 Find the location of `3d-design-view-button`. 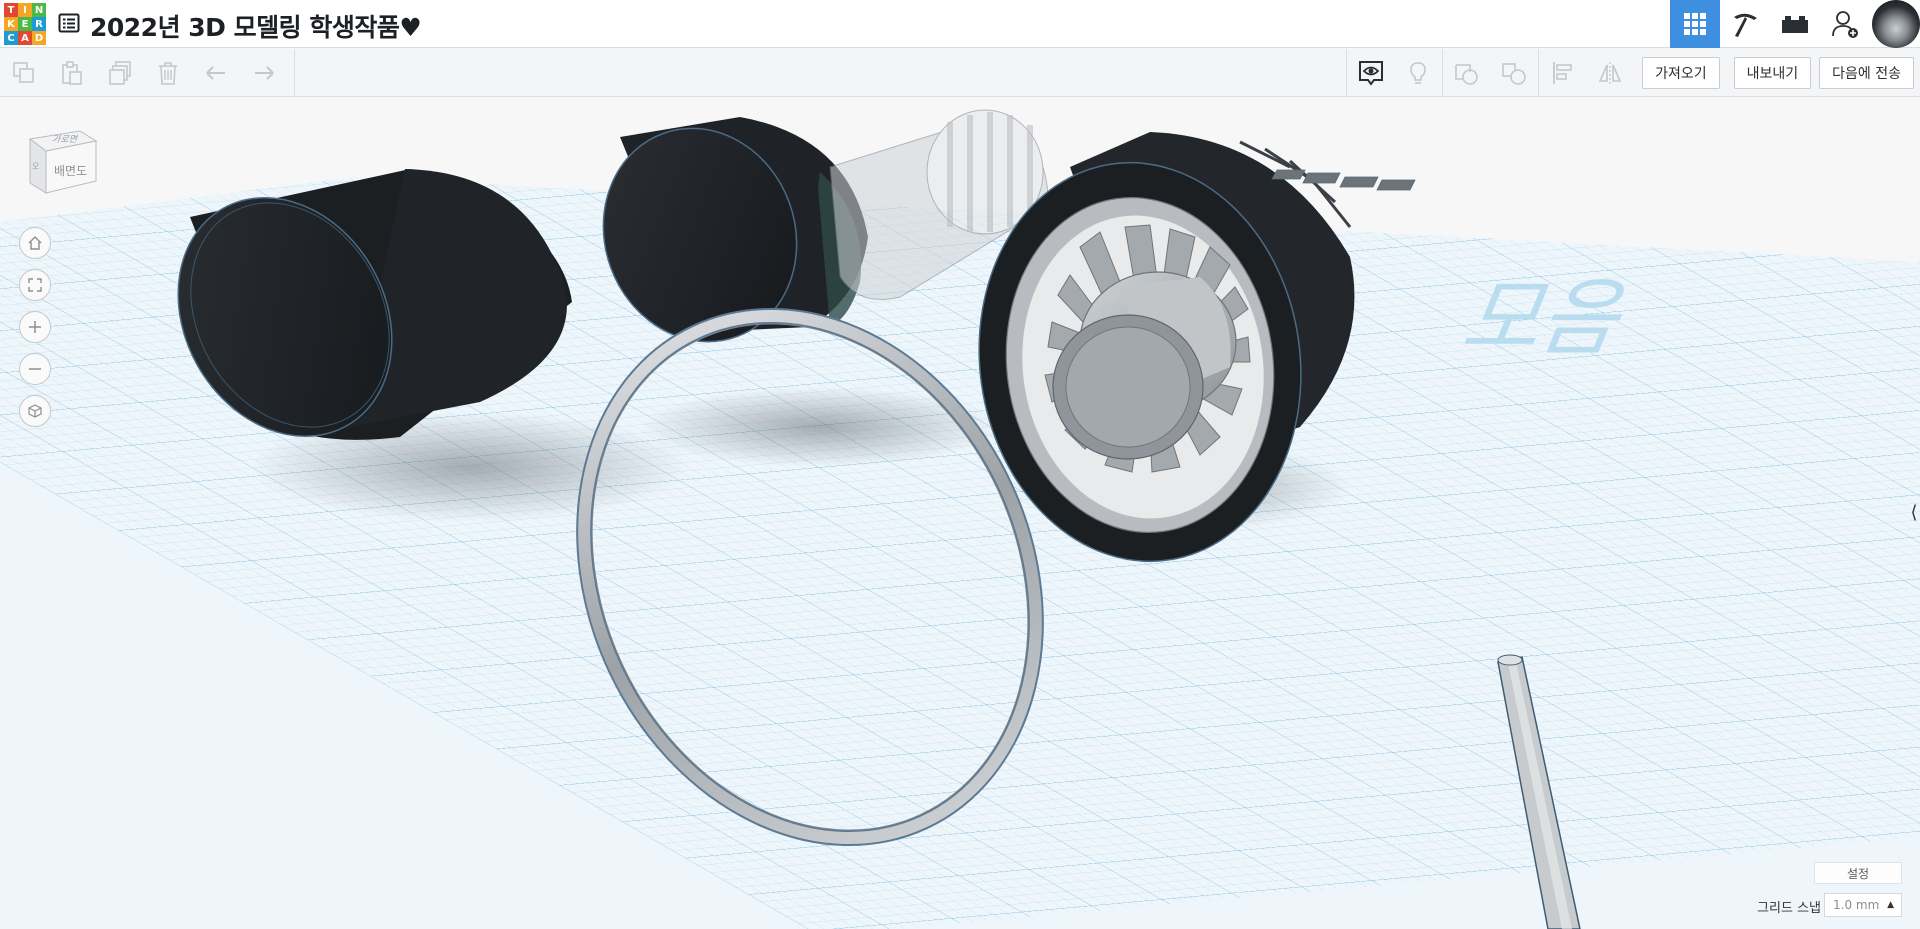

3d-design-view-button is located at coordinates (1695, 24).